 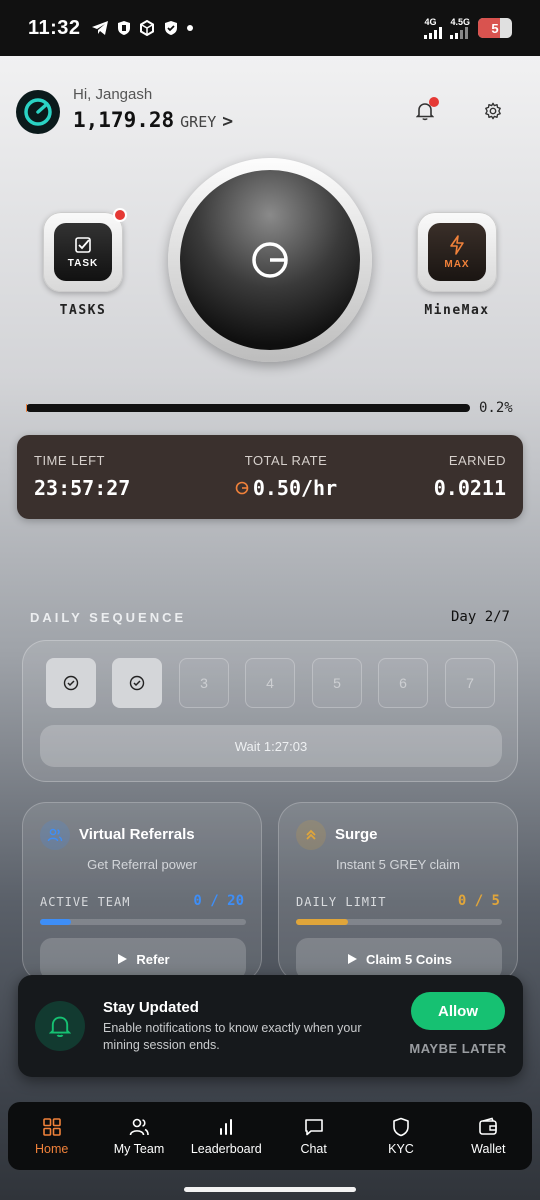 I want to click on people-icon, so click(x=55, y=835).